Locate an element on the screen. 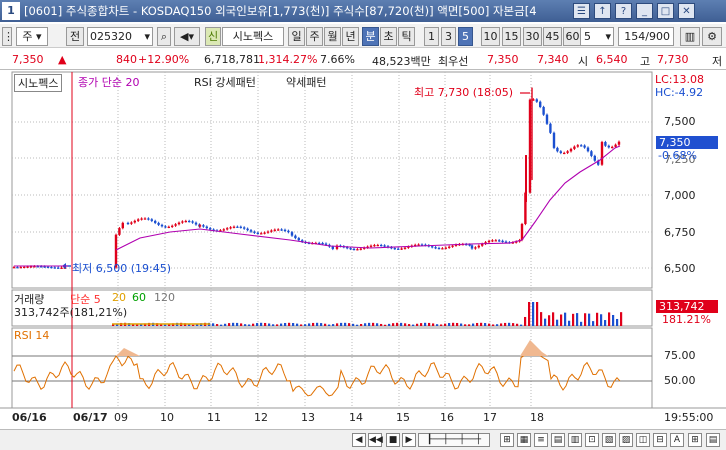  stock-name-label: 시노펙스 is located at coordinates (38, 83).